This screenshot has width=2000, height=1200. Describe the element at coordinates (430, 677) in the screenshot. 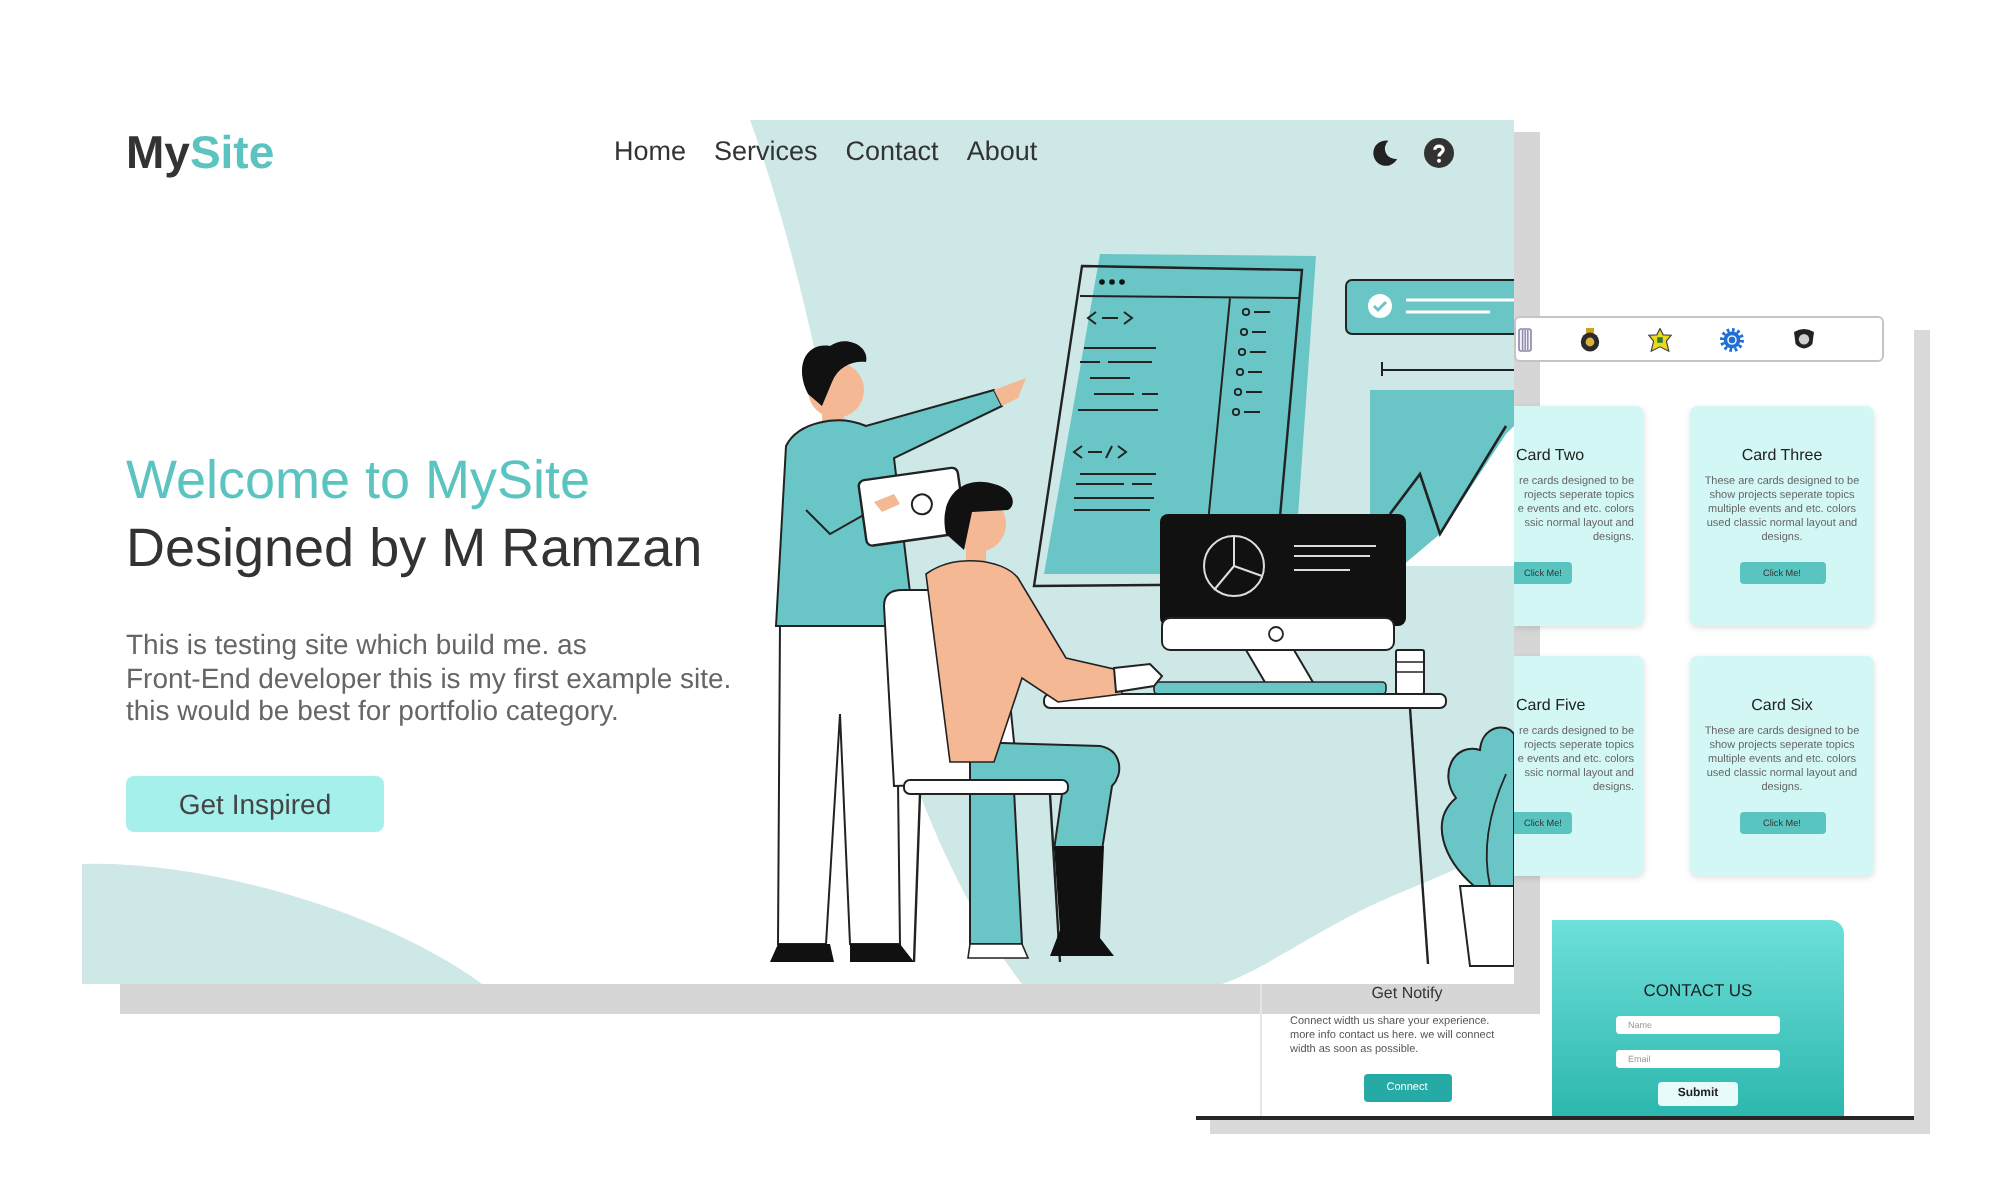

I see `hero-description: This is testing site which build me. as Front-End developer this is my first example site. this would be best for portfolio category.` at that location.